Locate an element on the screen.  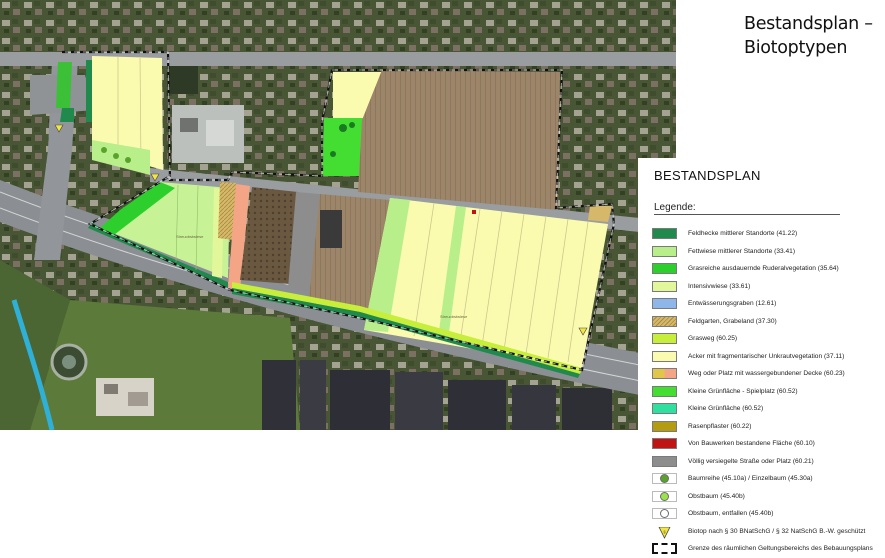
legend-swatch: § is located at coordinates (664, 532).